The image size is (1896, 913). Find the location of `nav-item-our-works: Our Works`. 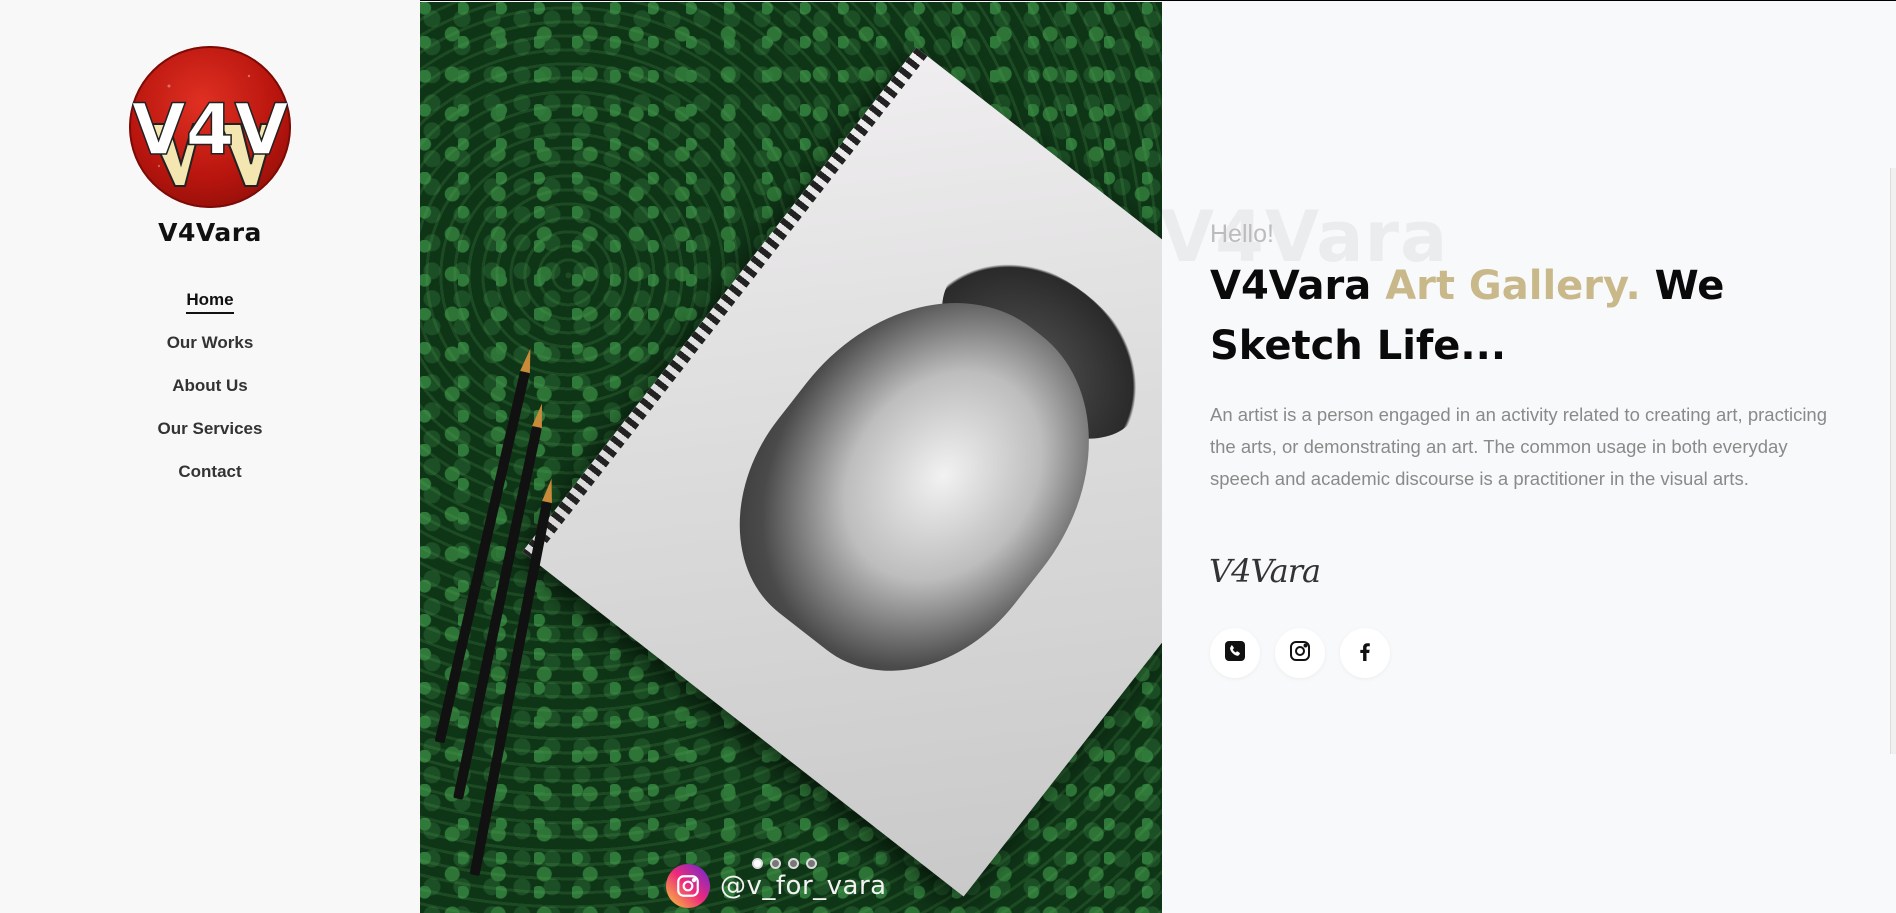

nav-item-our-works: Our Works is located at coordinates (210, 354).